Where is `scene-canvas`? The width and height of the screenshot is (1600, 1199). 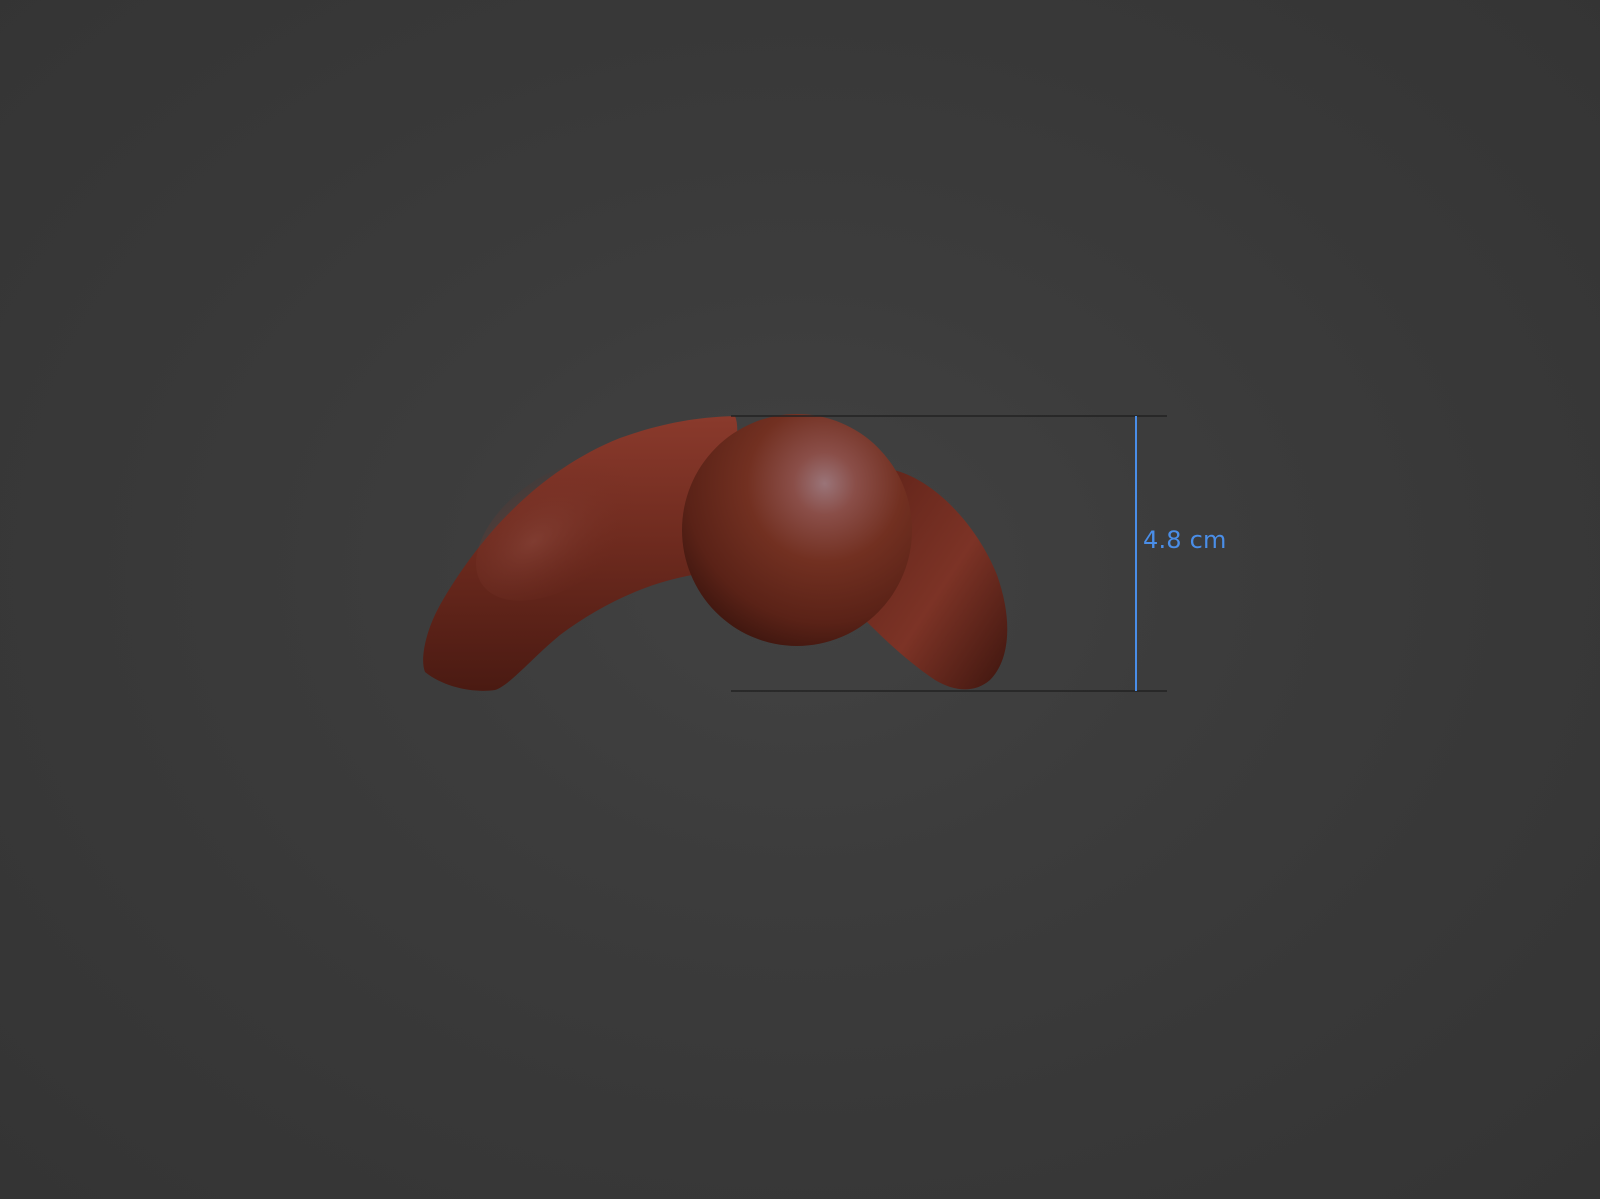 scene-canvas is located at coordinates (795, 553).